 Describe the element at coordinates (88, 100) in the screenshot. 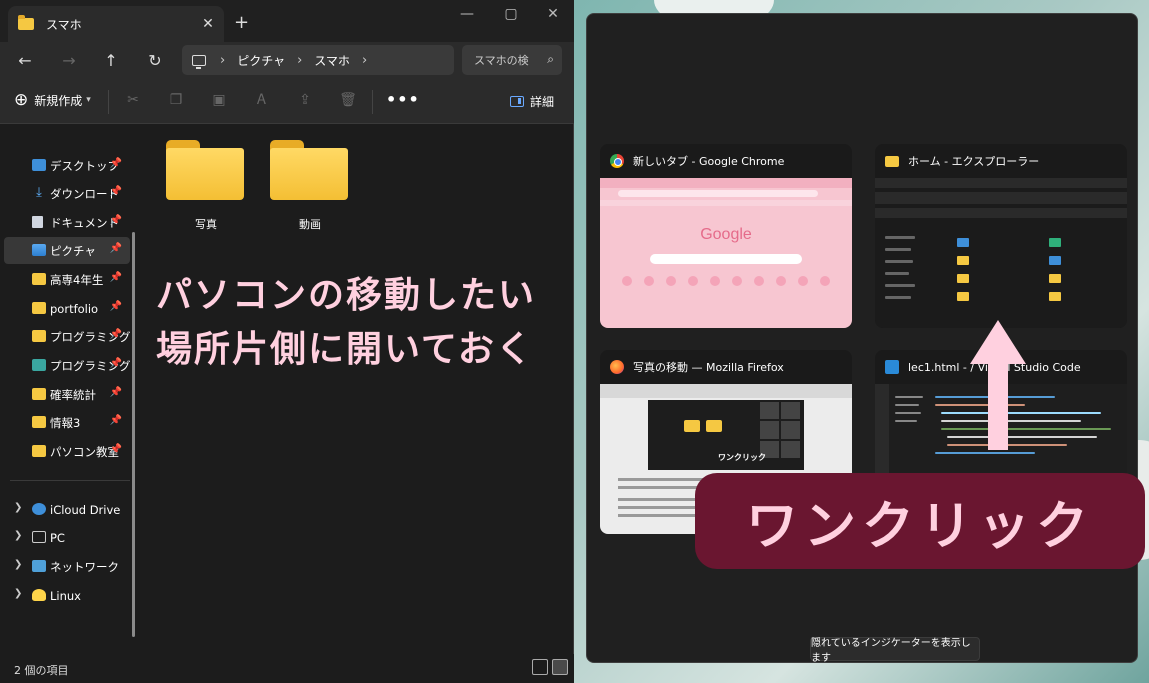

I see `chevron-down-icon: ▾` at that location.